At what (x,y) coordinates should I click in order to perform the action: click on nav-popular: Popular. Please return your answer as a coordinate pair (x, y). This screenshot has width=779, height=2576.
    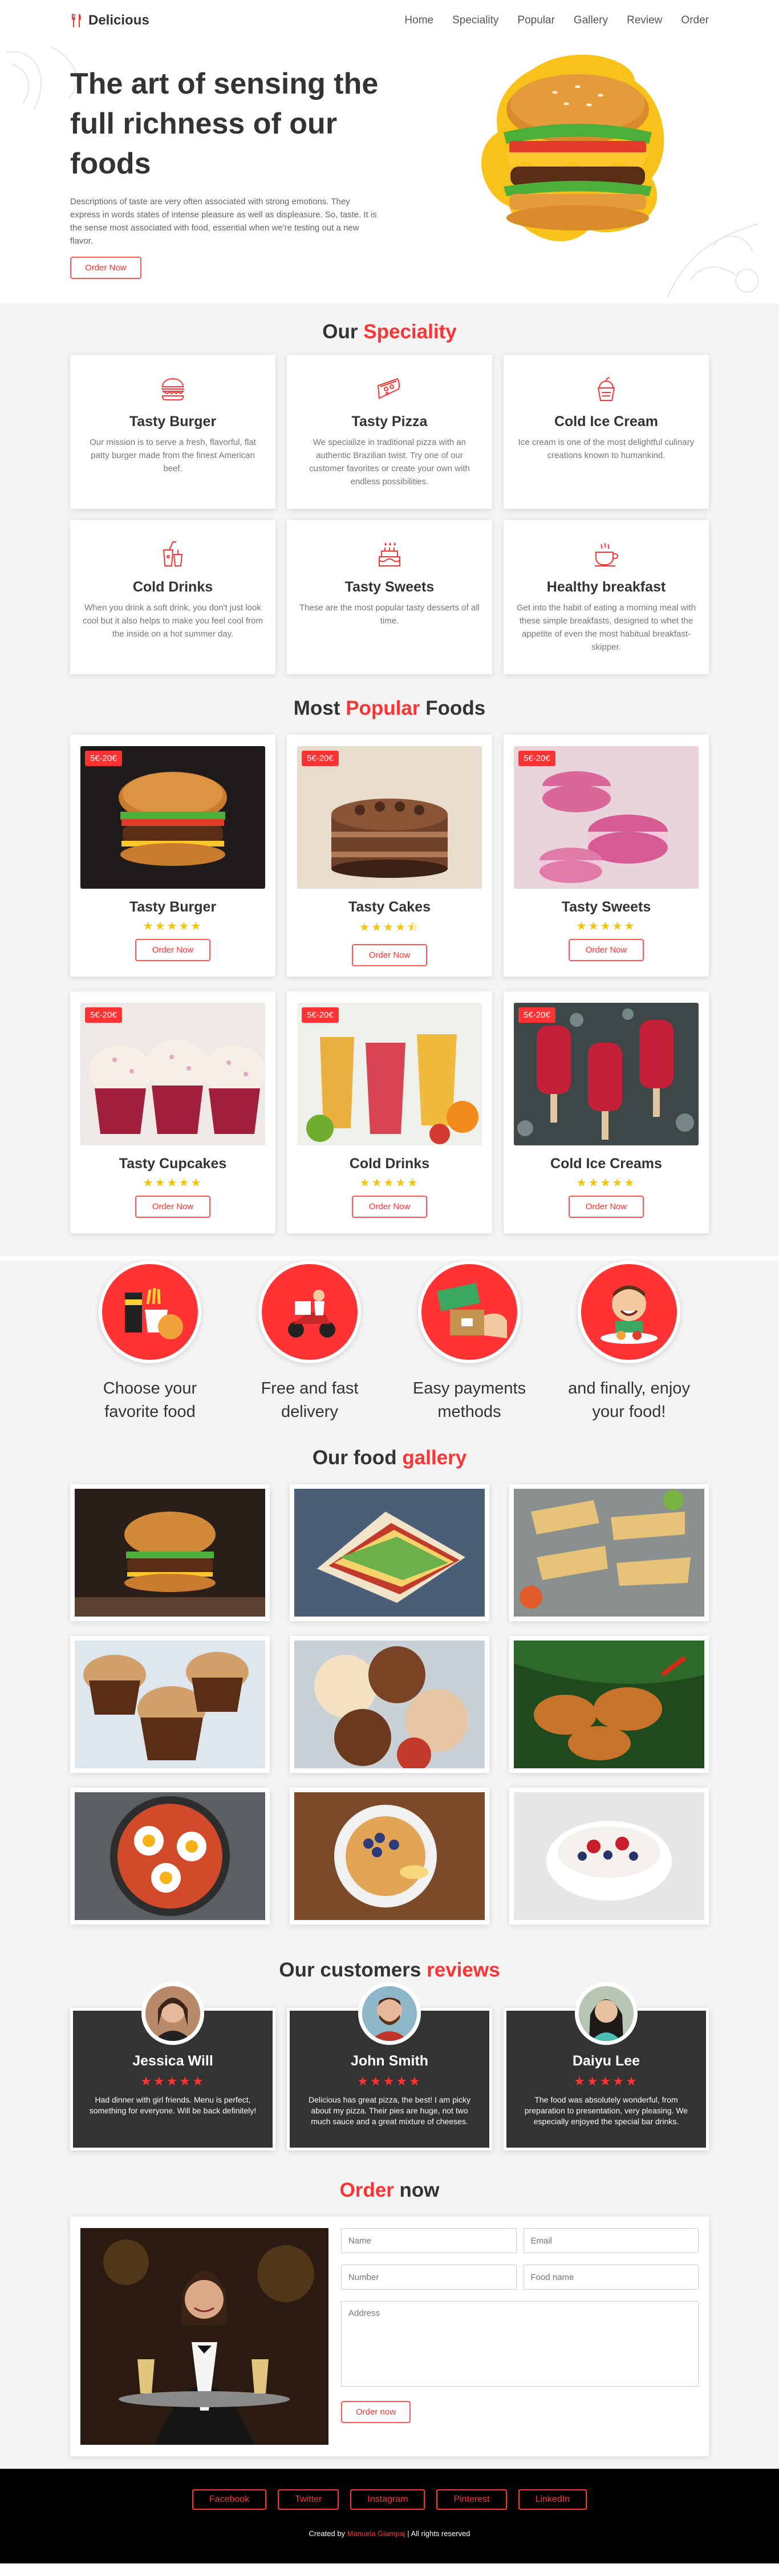
    Looking at the image, I should click on (536, 20).